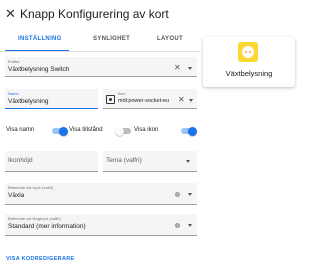 This screenshot has height=266, width=320. Describe the element at coordinates (94, 14) in the screenshot. I see `dialog-title: Knapp Konfigurering av kort` at that location.